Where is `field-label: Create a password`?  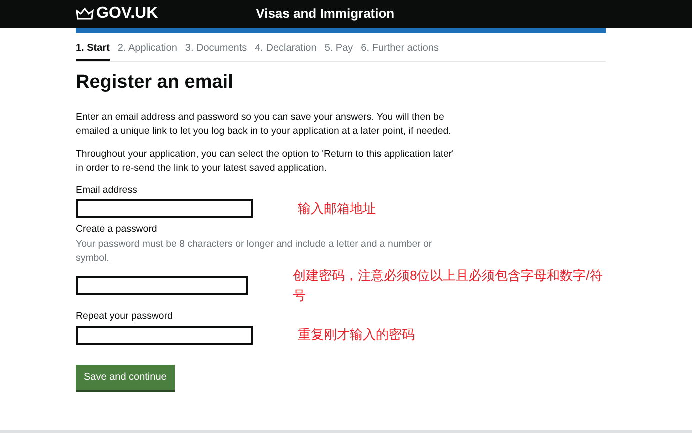
field-label: Create a password is located at coordinates (117, 230).